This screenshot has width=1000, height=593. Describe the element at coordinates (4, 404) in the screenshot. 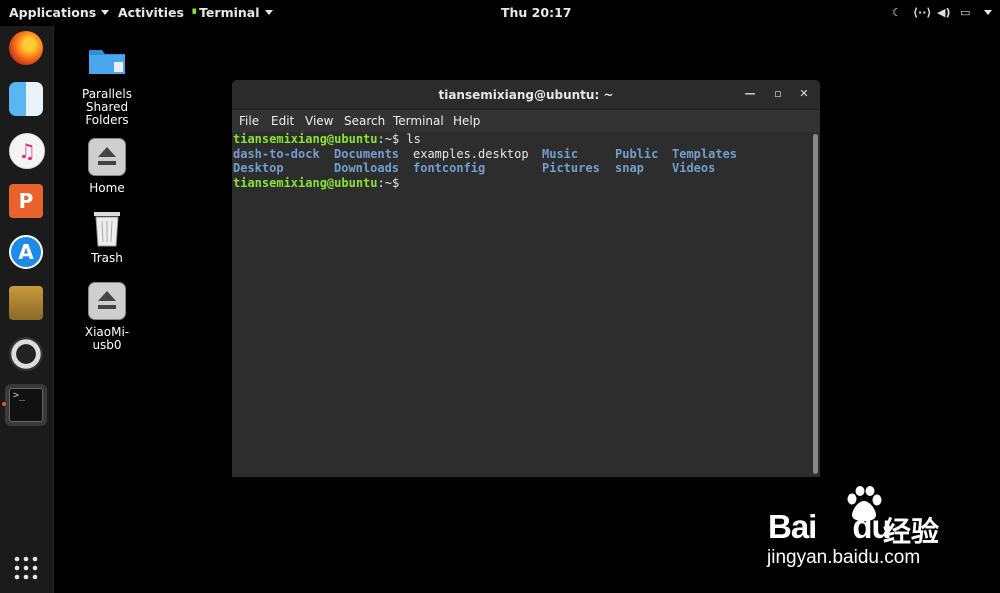

I see `running-indicator` at that location.